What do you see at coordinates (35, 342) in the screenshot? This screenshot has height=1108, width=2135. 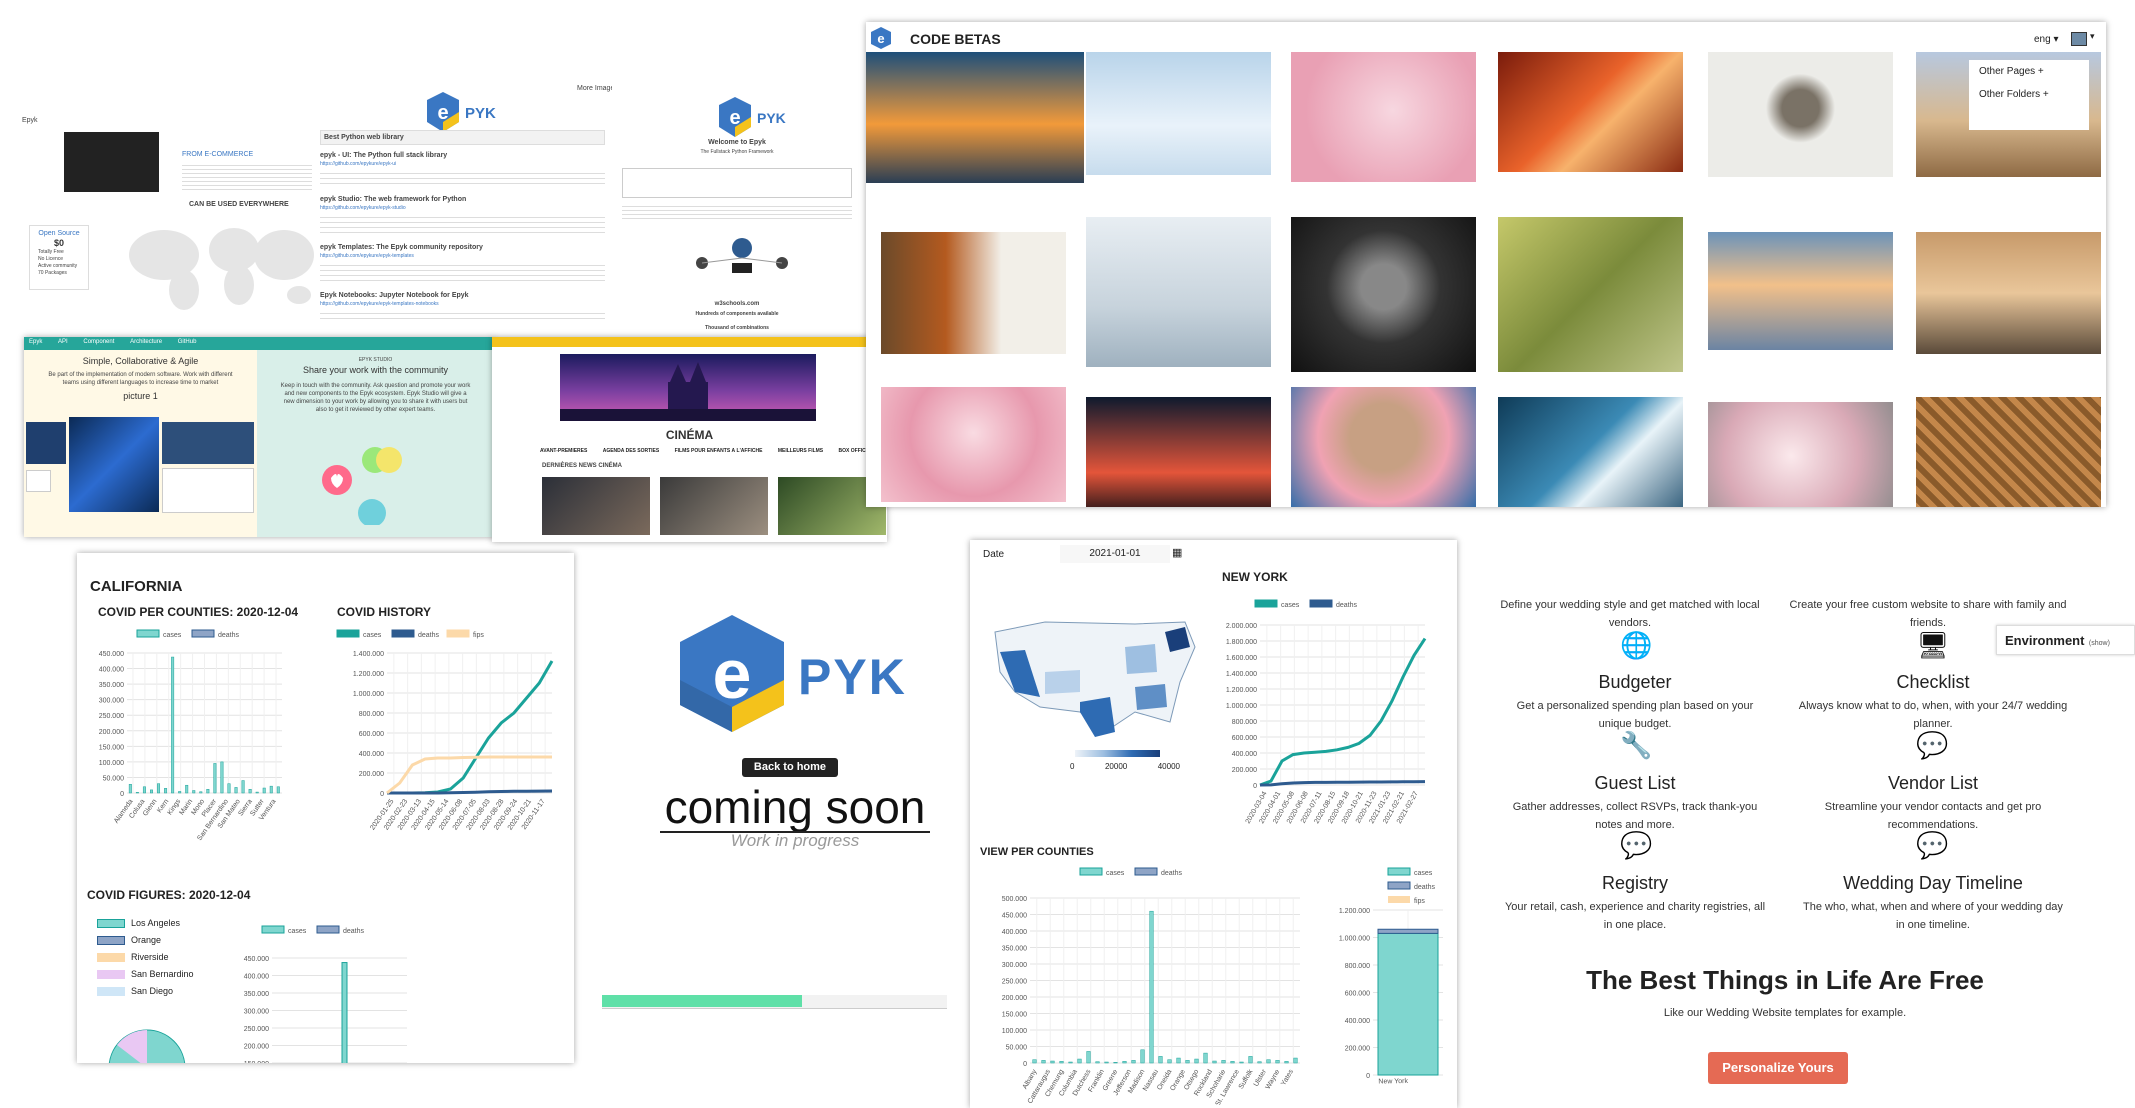 I see `nav-epyk: Epyk` at bounding box center [35, 342].